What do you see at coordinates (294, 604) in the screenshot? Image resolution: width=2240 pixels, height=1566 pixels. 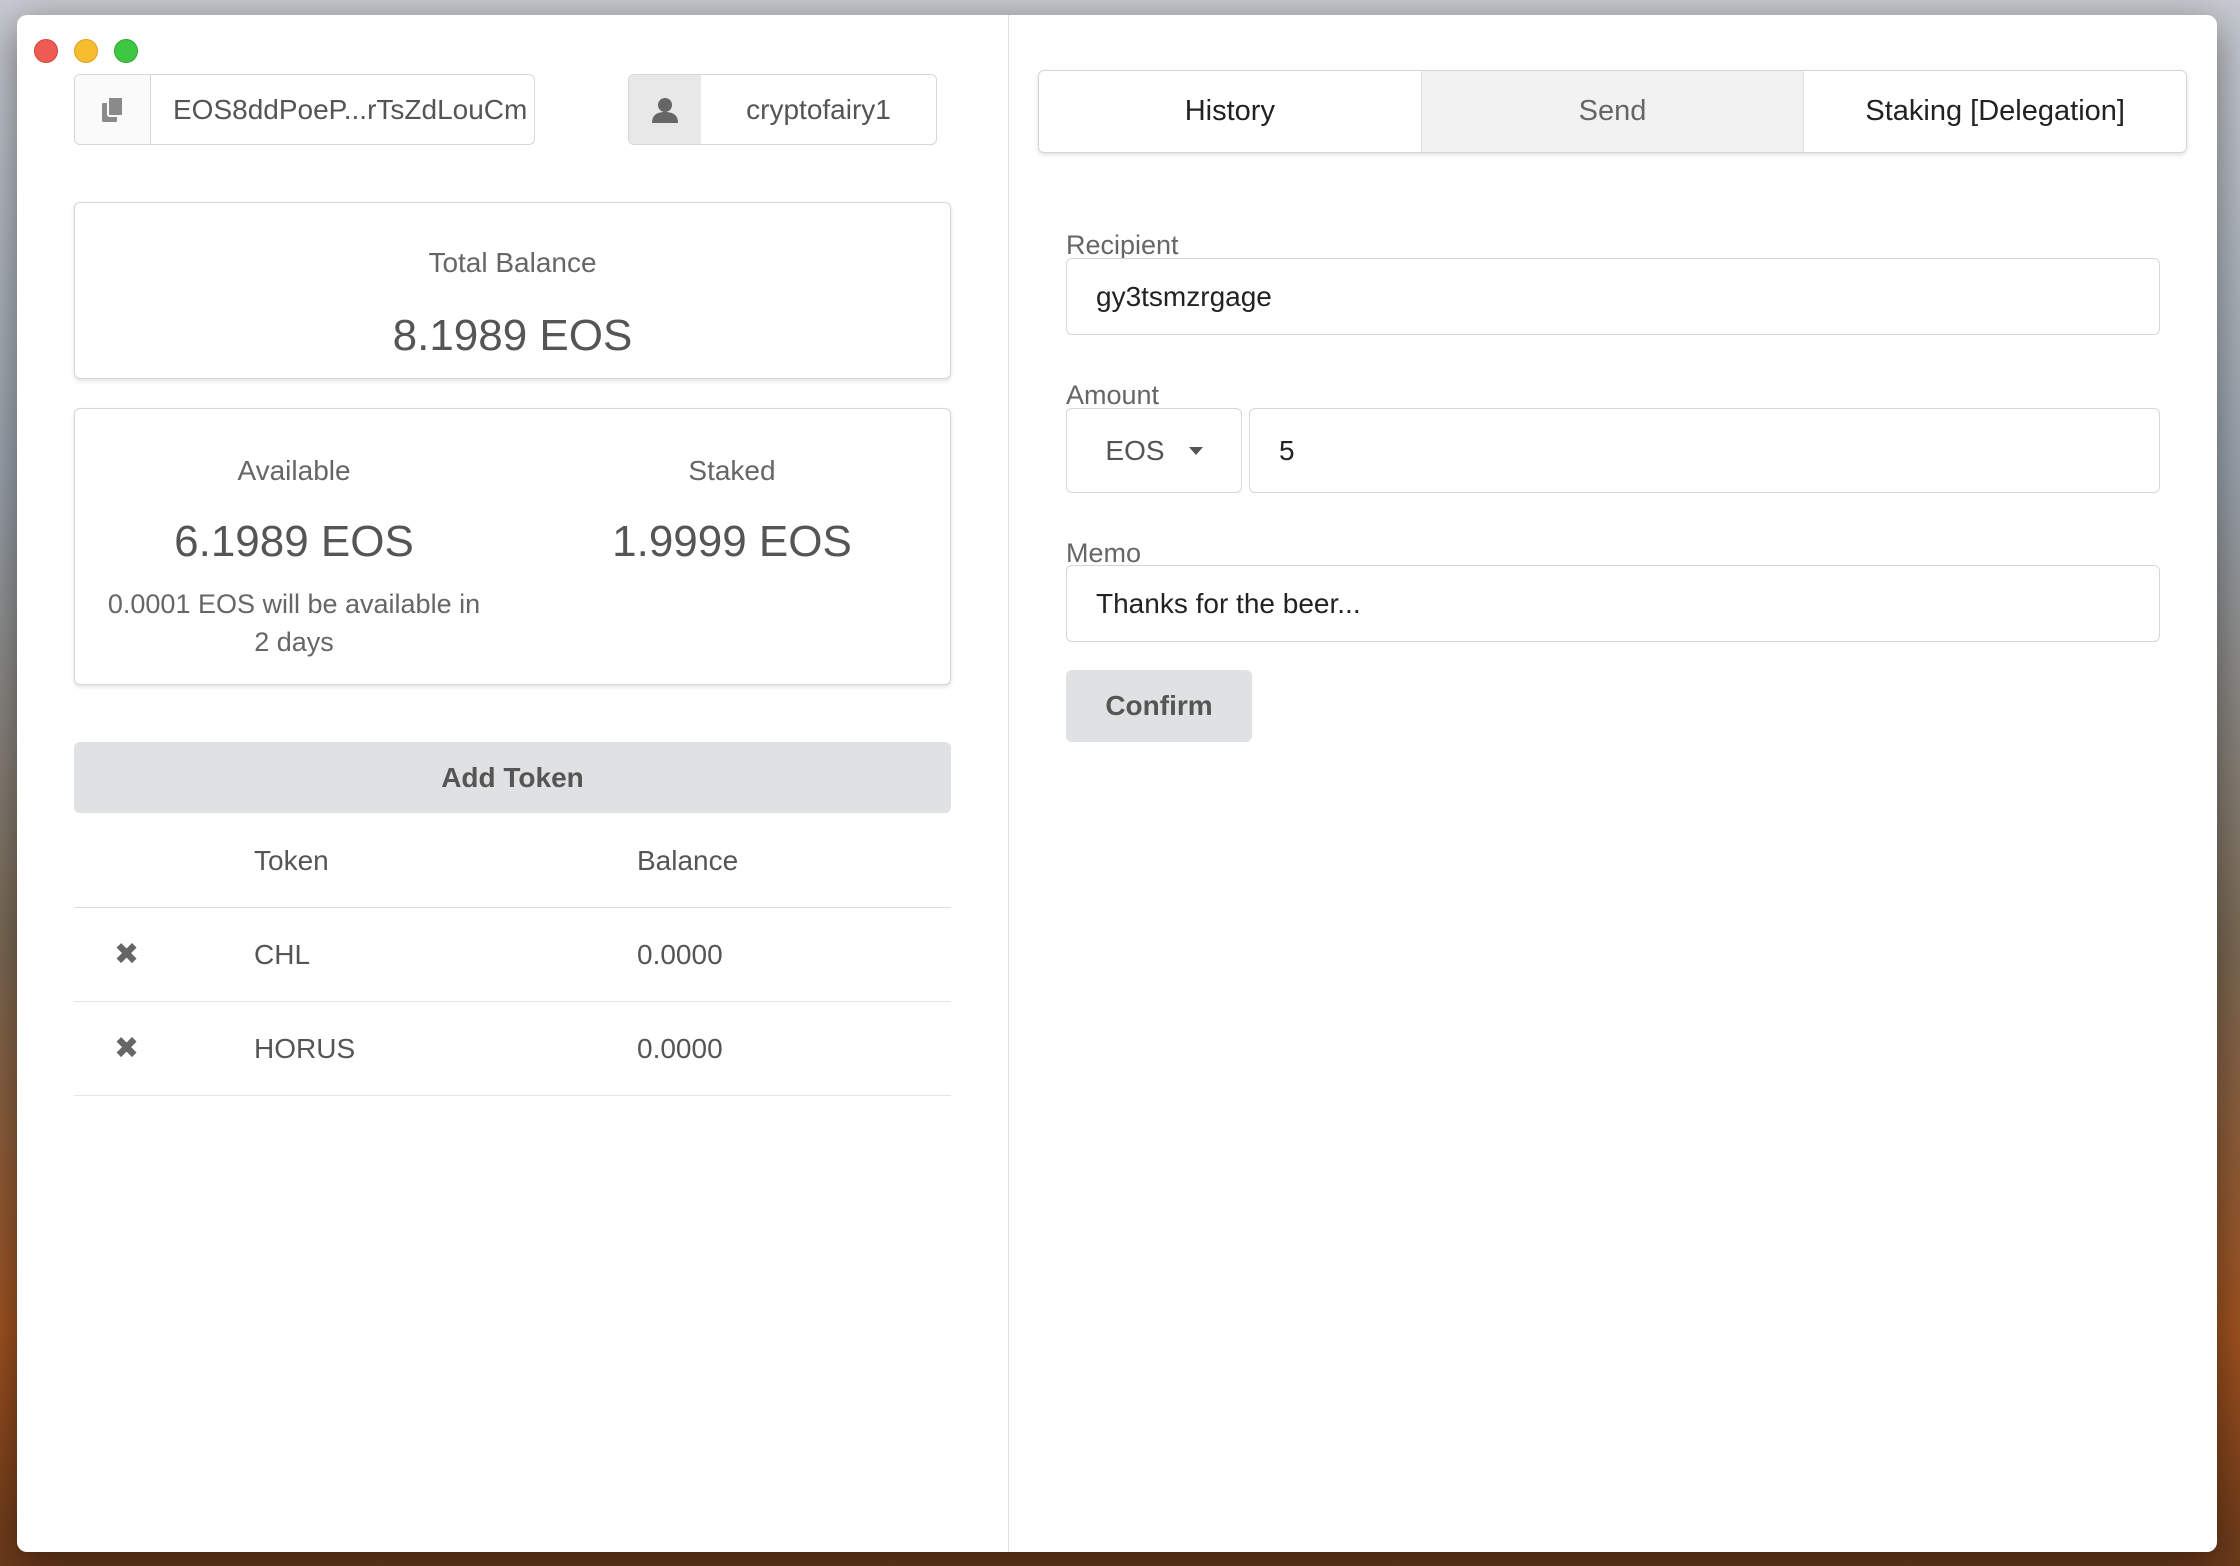 I see `pending-note-line1: 0.0001 EOS will be available in` at bounding box center [294, 604].